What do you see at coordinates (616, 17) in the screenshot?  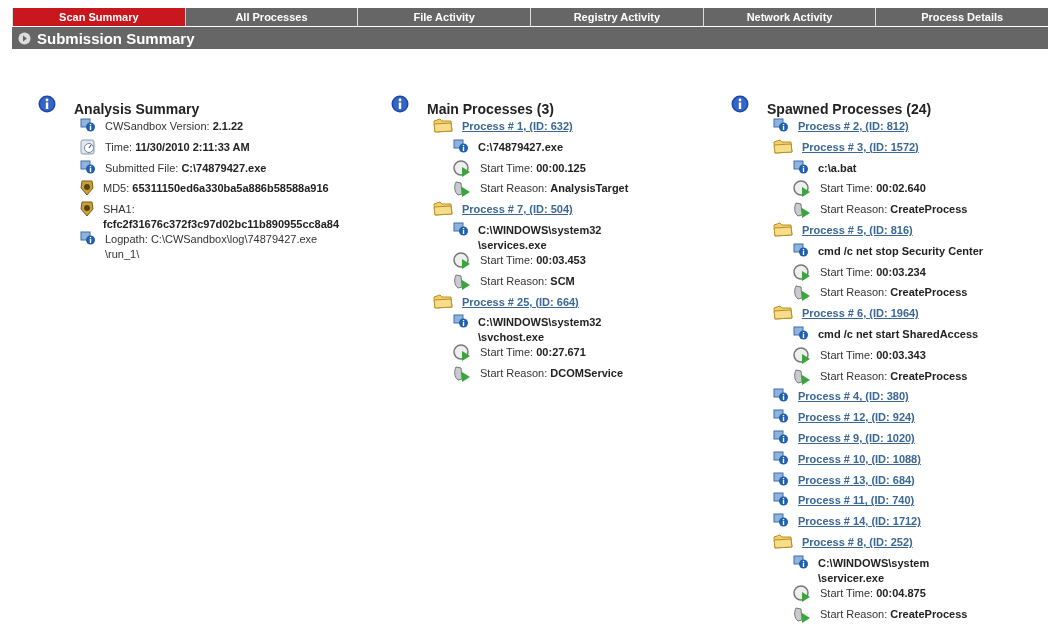 I see `tab: Registry Activity` at bounding box center [616, 17].